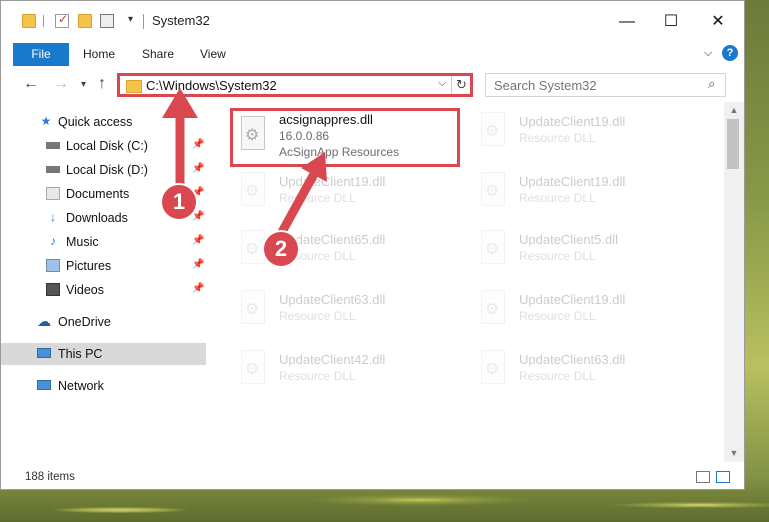 The height and width of the screenshot is (522, 769). What do you see at coordinates (244, 162) in the screenshot?
I see `annotation-overlay` at bounding box center [244, 162].